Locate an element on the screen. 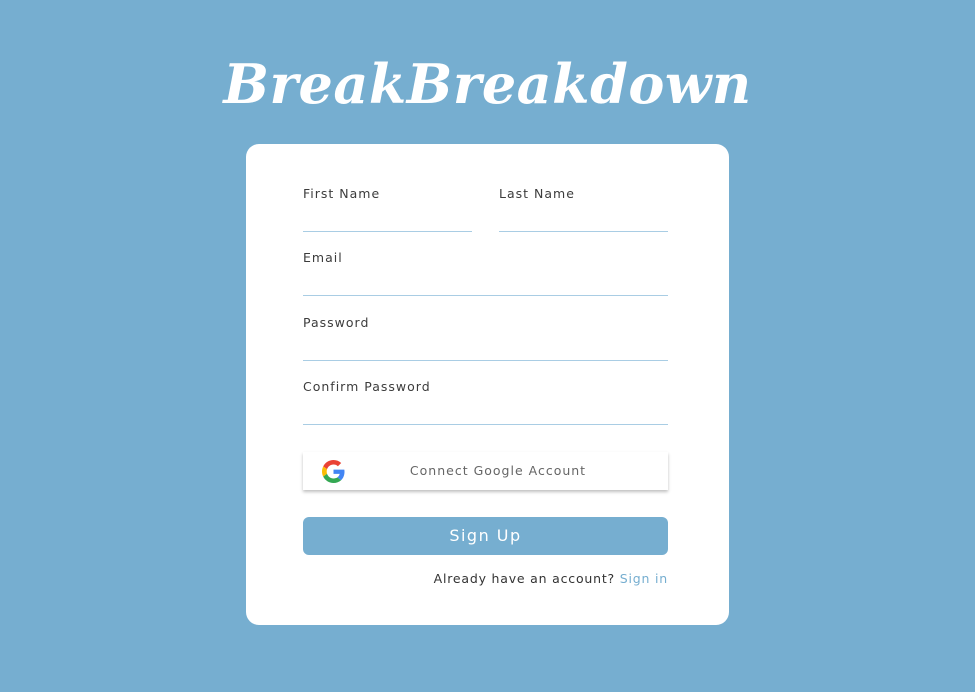  confirm-password-field: Confirm Password is located at coordinates (485, 402).